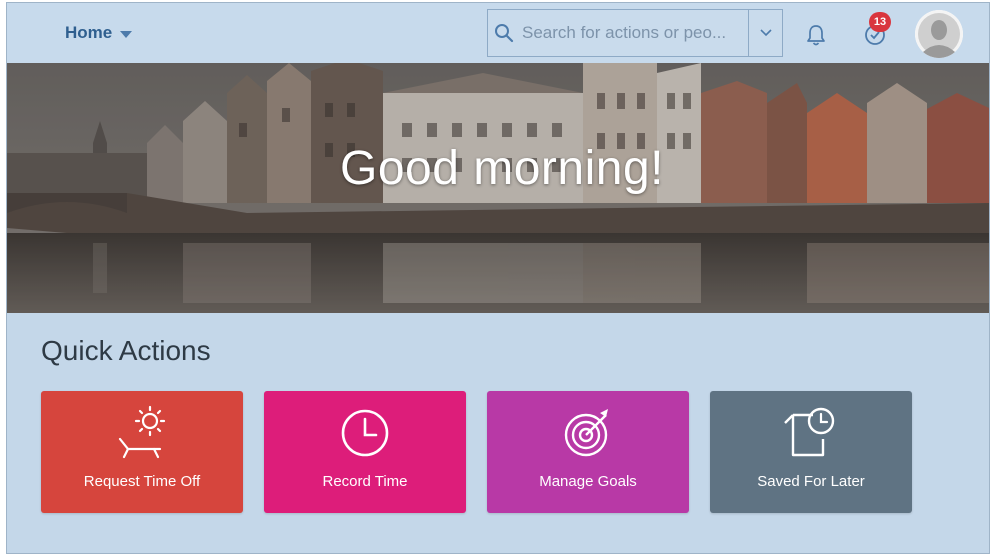  I want to click on clock-icon, so click(365, 432).